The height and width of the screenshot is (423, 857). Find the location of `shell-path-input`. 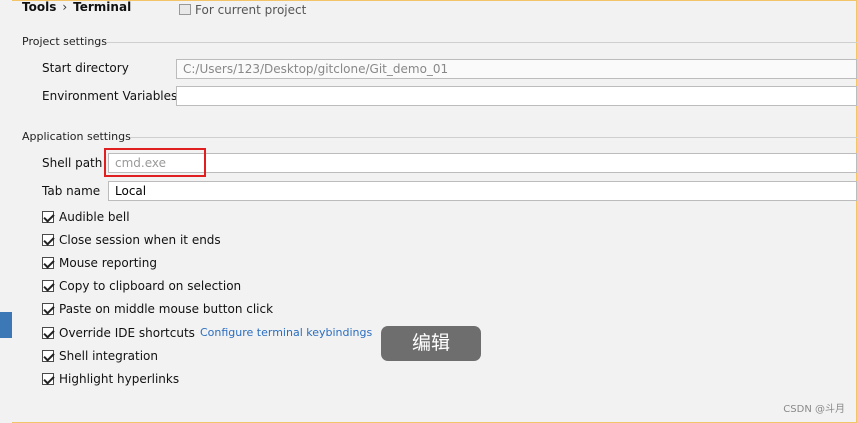

shell-path-input is located at coordinates (482, 163).